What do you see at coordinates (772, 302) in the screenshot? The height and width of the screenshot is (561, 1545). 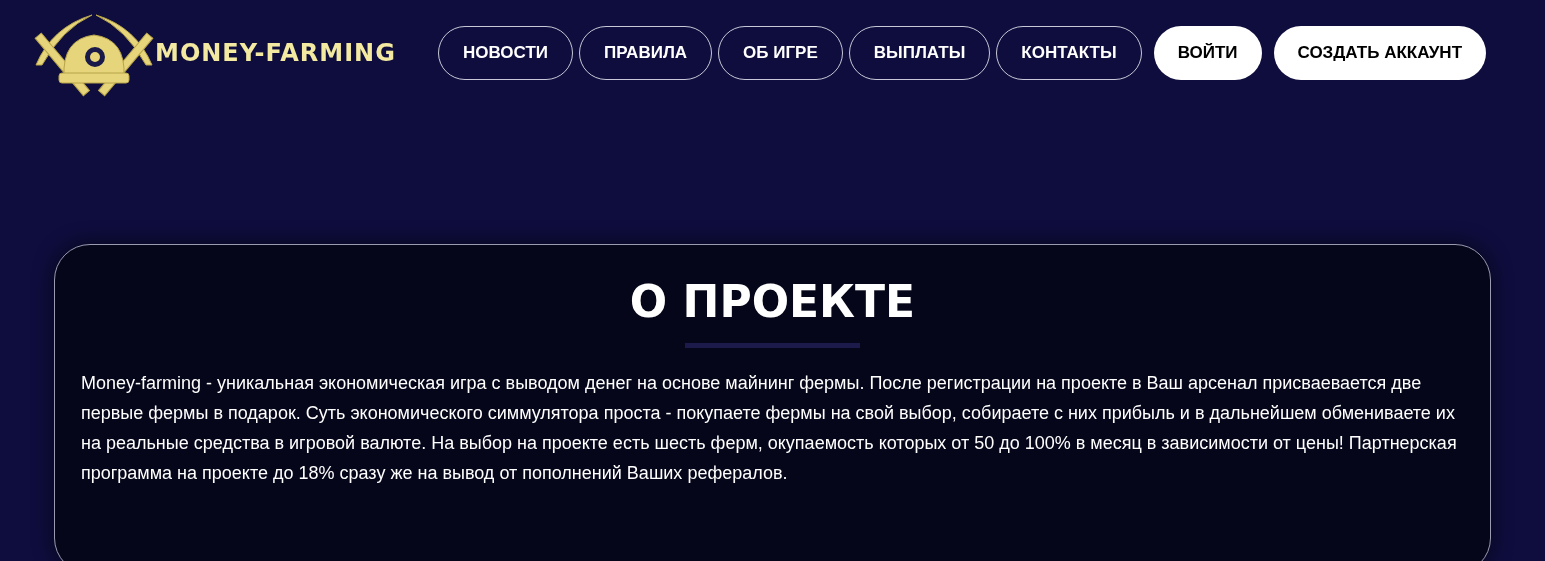 I see `section-title: О ПРОЕКТЕ` at bounding box center [772, 302].